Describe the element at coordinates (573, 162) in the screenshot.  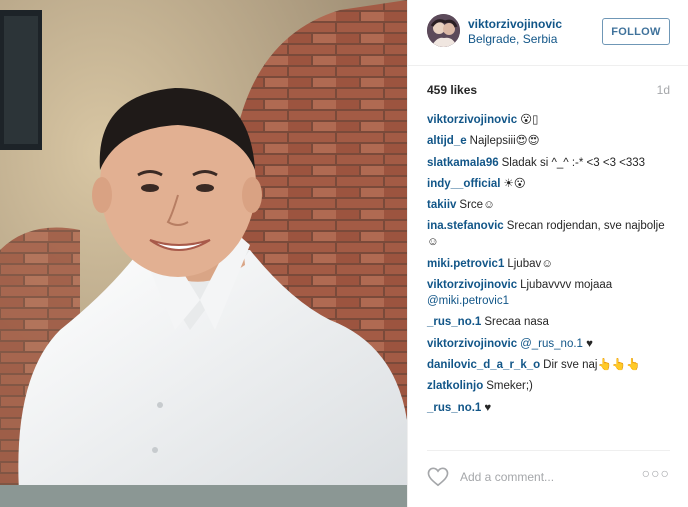
I see `comment-text: Sladak si ^_^ :-* <3 <3 <333` at that location.